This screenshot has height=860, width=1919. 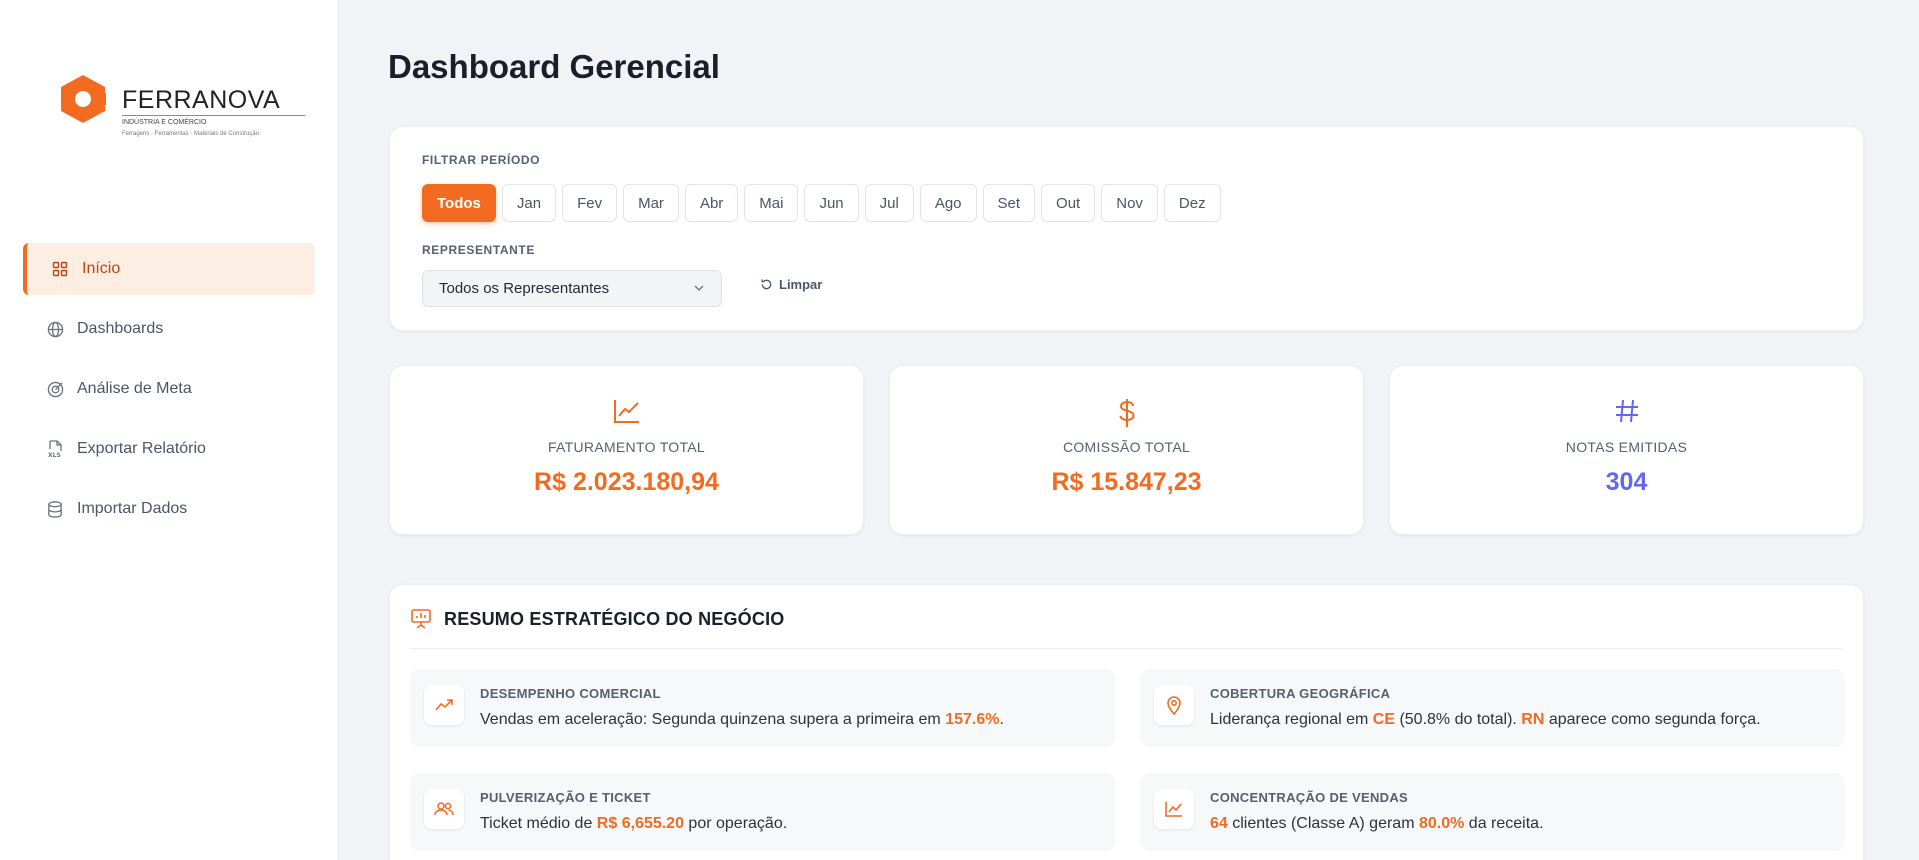 I want to click on insight-title: COBERTURA GEOGRÁFICA, so click(x=1300, y=693).